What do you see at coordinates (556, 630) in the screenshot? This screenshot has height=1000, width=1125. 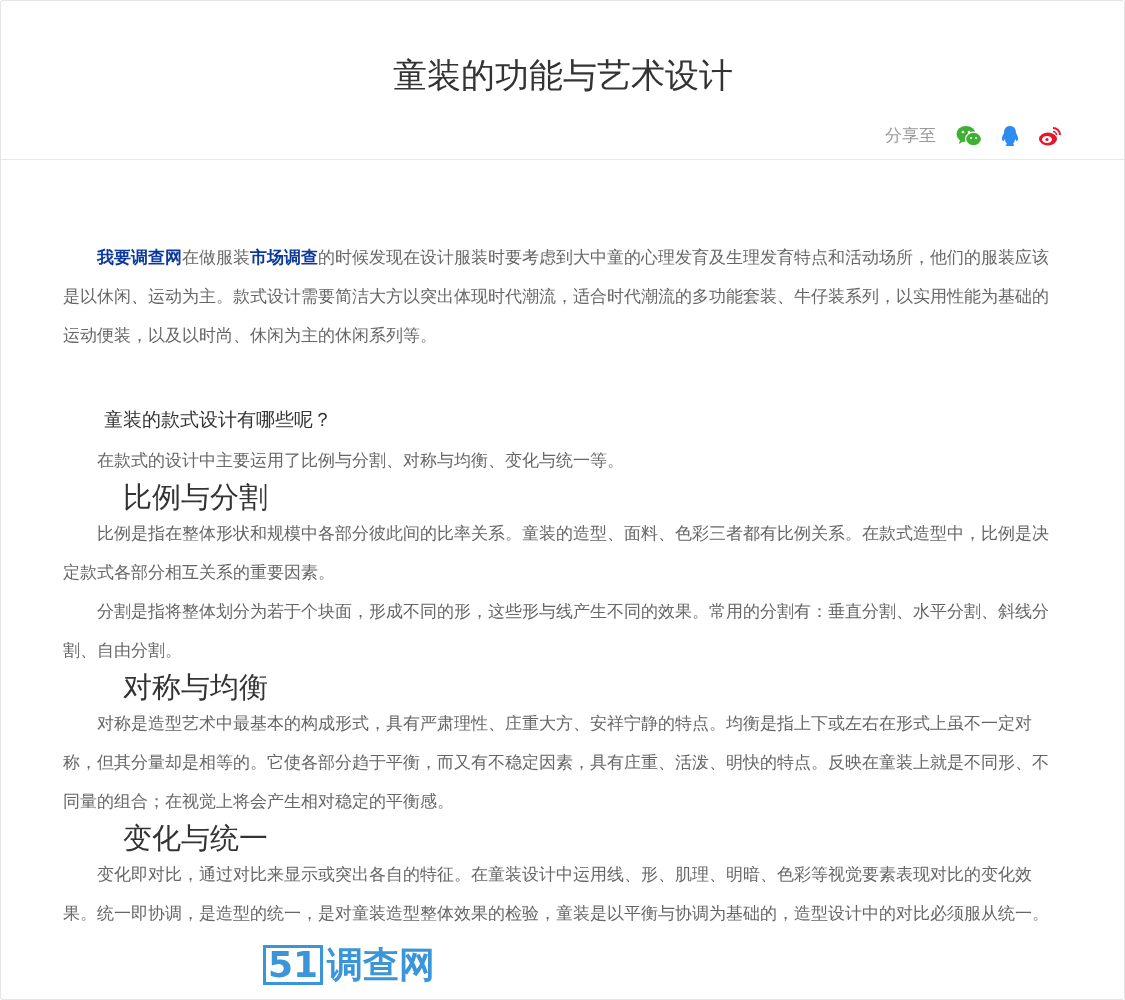 I see `article-paragraph: 分割是指将整体划分为若于个块面，形成不同的形，这些形与线产生不同的效果。常用的分割有：垂直分割、水平分割、斜线分割、自由分割。` at bounding box center [556, 630].